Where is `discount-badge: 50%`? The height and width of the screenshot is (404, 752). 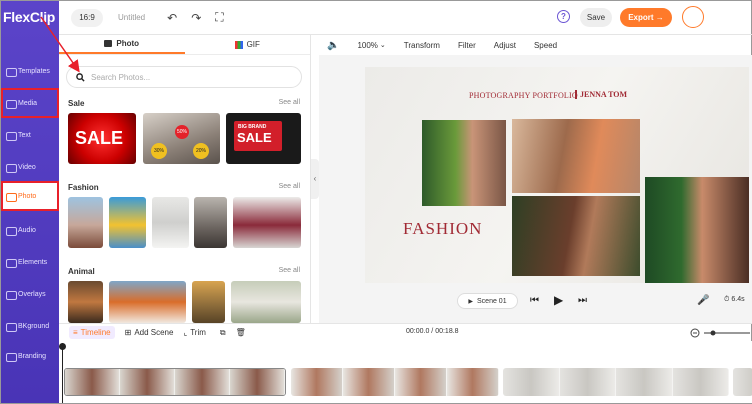 discount-badge: 50% is located at coordinates (182, 132).